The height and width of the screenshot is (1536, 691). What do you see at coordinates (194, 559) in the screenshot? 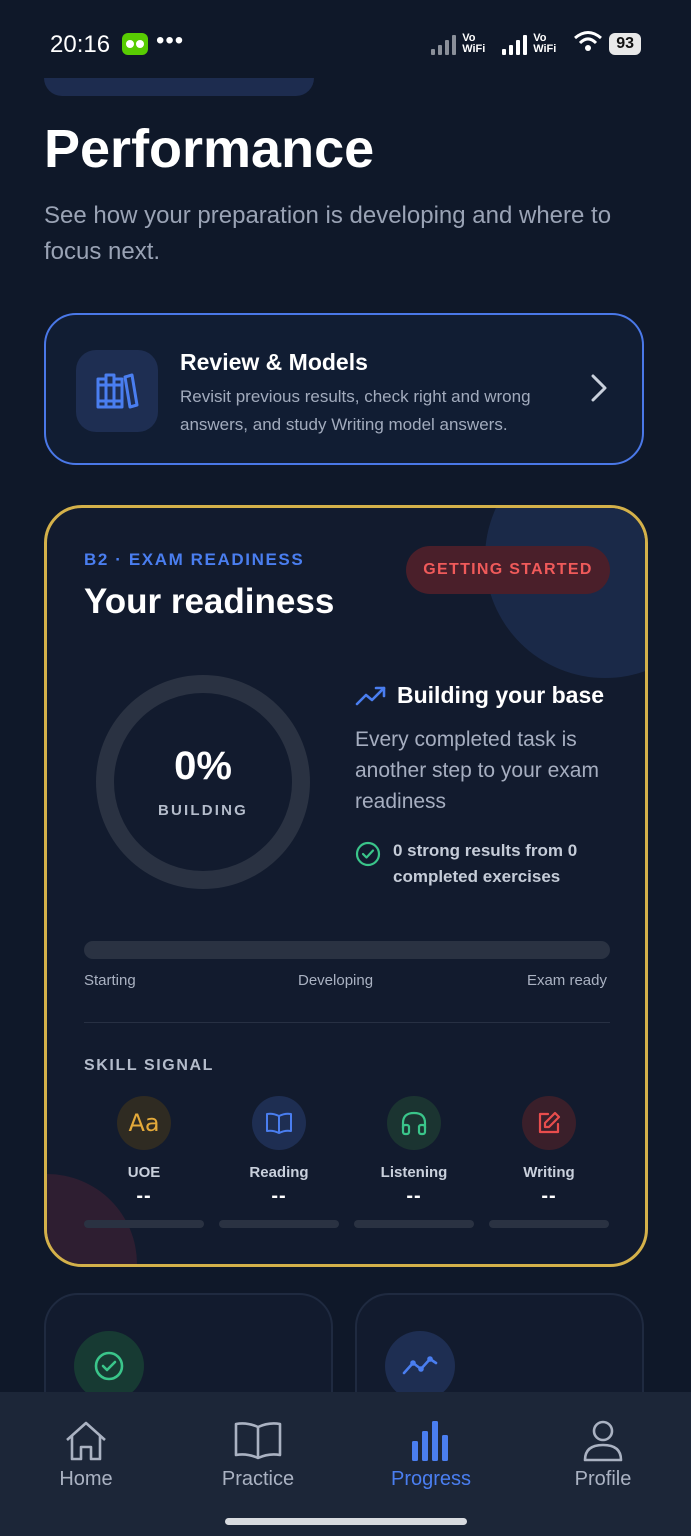
I see `readiness-eyebrow: B2 · EXAM READINESS` at bounding box center [194, 559].